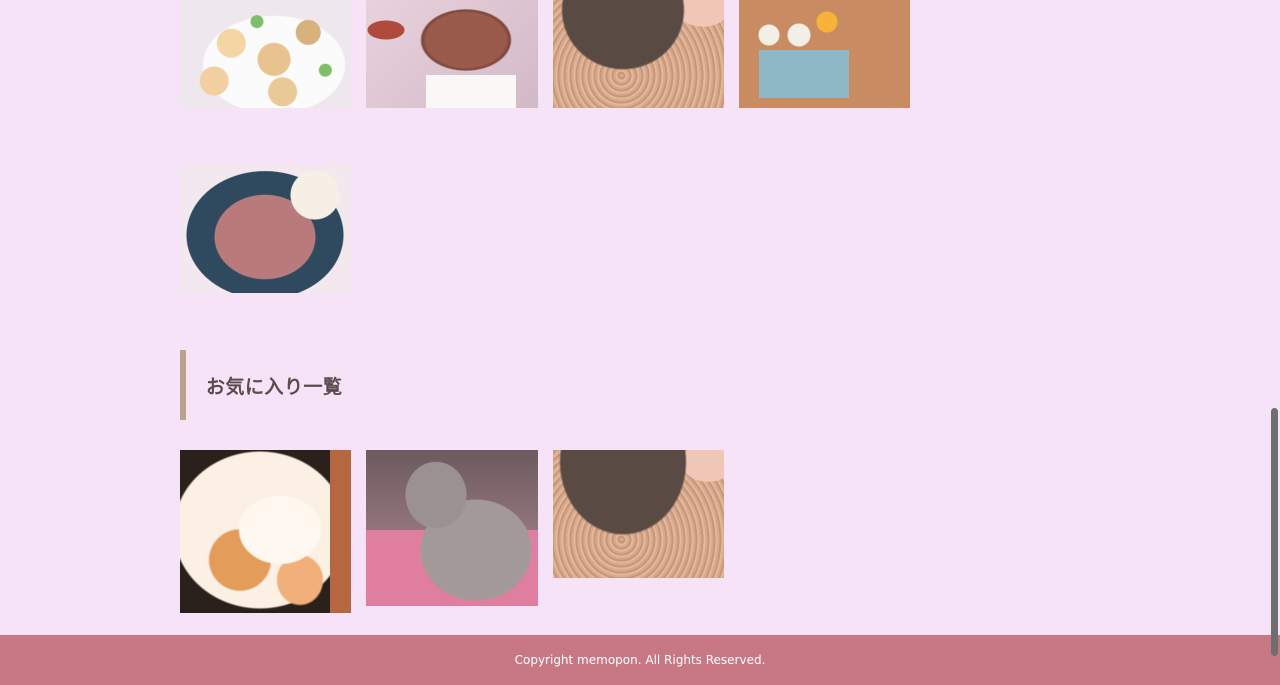  Describe the element at coordinates (638, 54) in the screenshot. I see `hedgehog-photo` at that location.